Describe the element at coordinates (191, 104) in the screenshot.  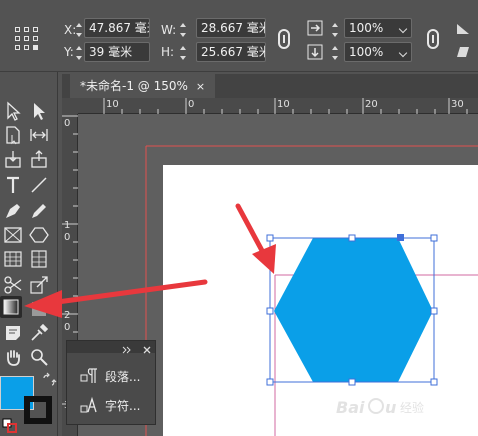
I see `h-ruler-number: 0` at that location.